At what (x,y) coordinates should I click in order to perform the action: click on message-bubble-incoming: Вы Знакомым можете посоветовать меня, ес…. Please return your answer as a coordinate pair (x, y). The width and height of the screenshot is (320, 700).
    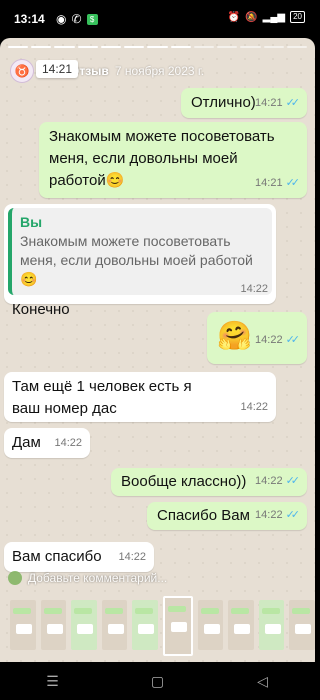
    Looking at the image, I should click on (140, 261).